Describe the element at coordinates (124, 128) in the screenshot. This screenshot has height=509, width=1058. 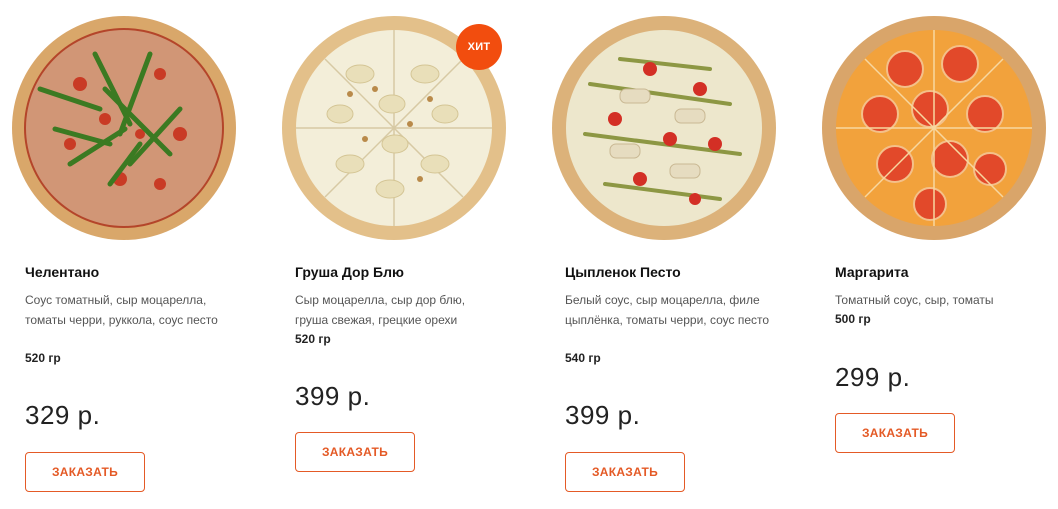
I see `pizza-arugula-icon` at that location.